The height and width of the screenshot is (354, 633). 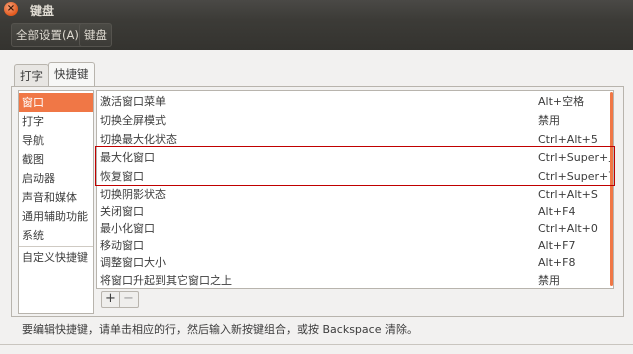 What do you see at coordinates (351, 140) in the screenshot?
I see `shortcut-row: 切换最大化状态 Ctrl+Alt+5` at bounding box center [351, 140].